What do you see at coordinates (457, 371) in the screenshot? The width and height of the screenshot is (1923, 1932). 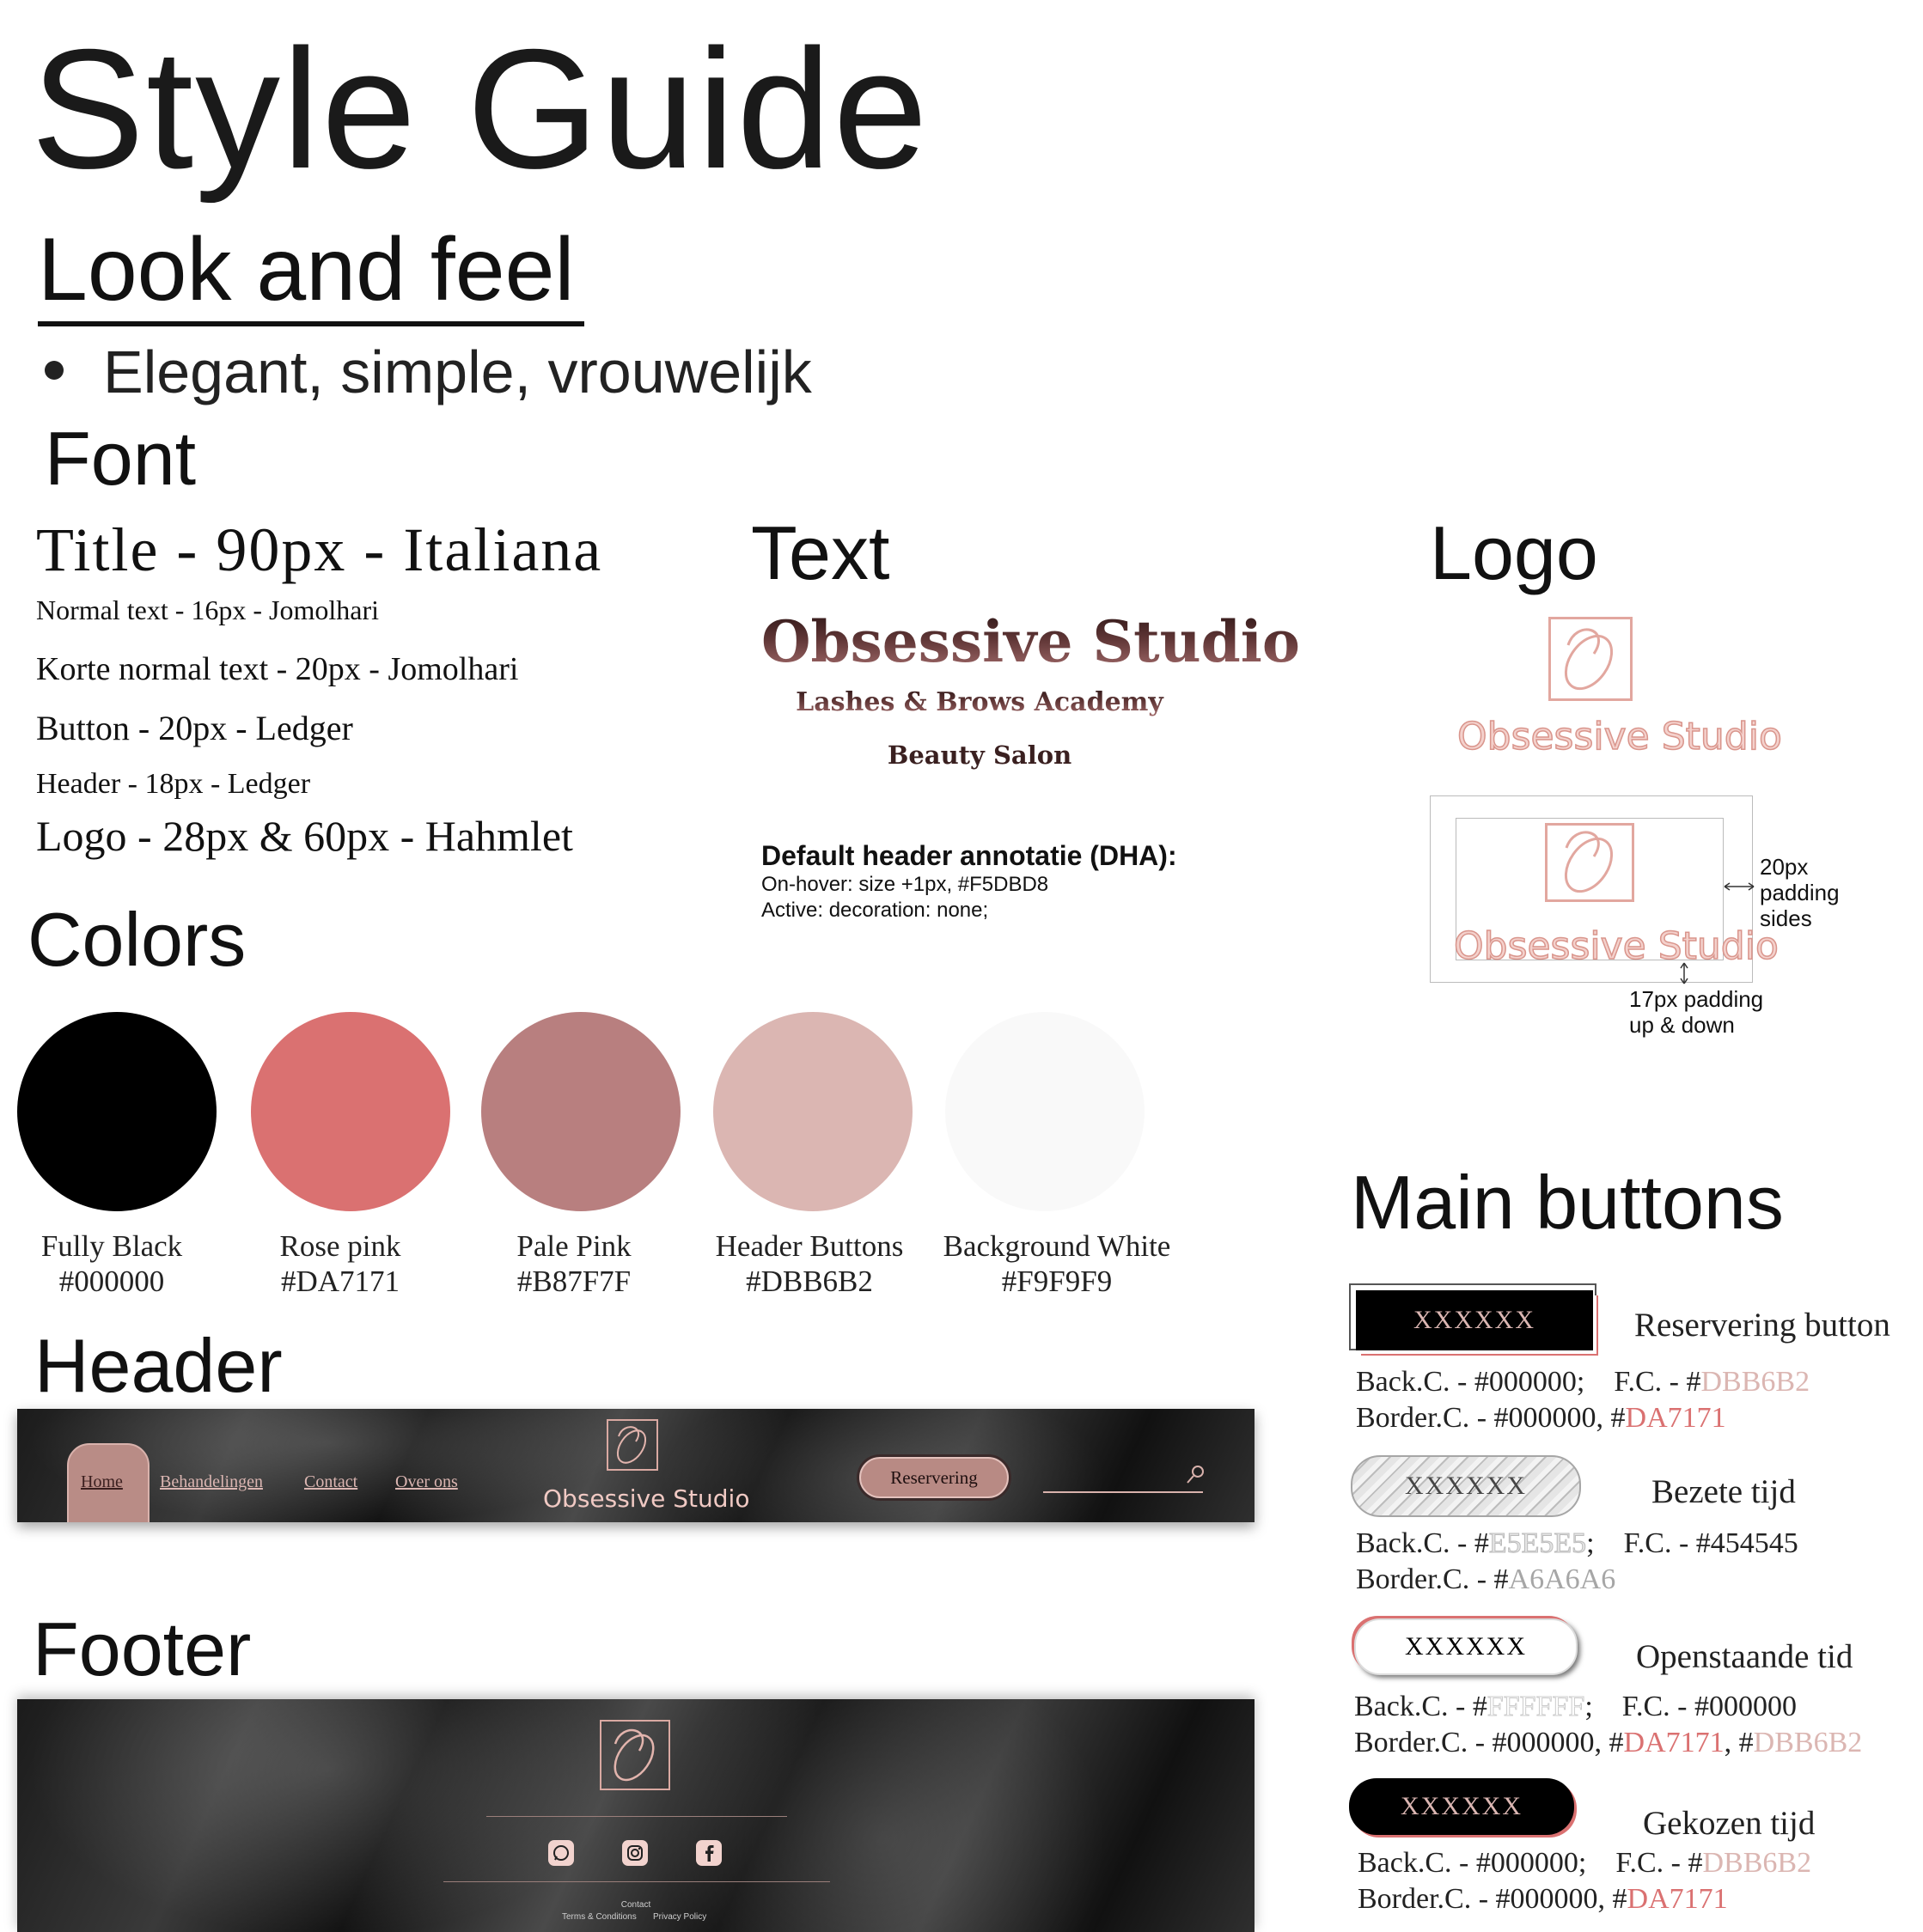 I see `bullet-text: Elegant, simple, vrouwelijk` at bounding box center [457, 371].